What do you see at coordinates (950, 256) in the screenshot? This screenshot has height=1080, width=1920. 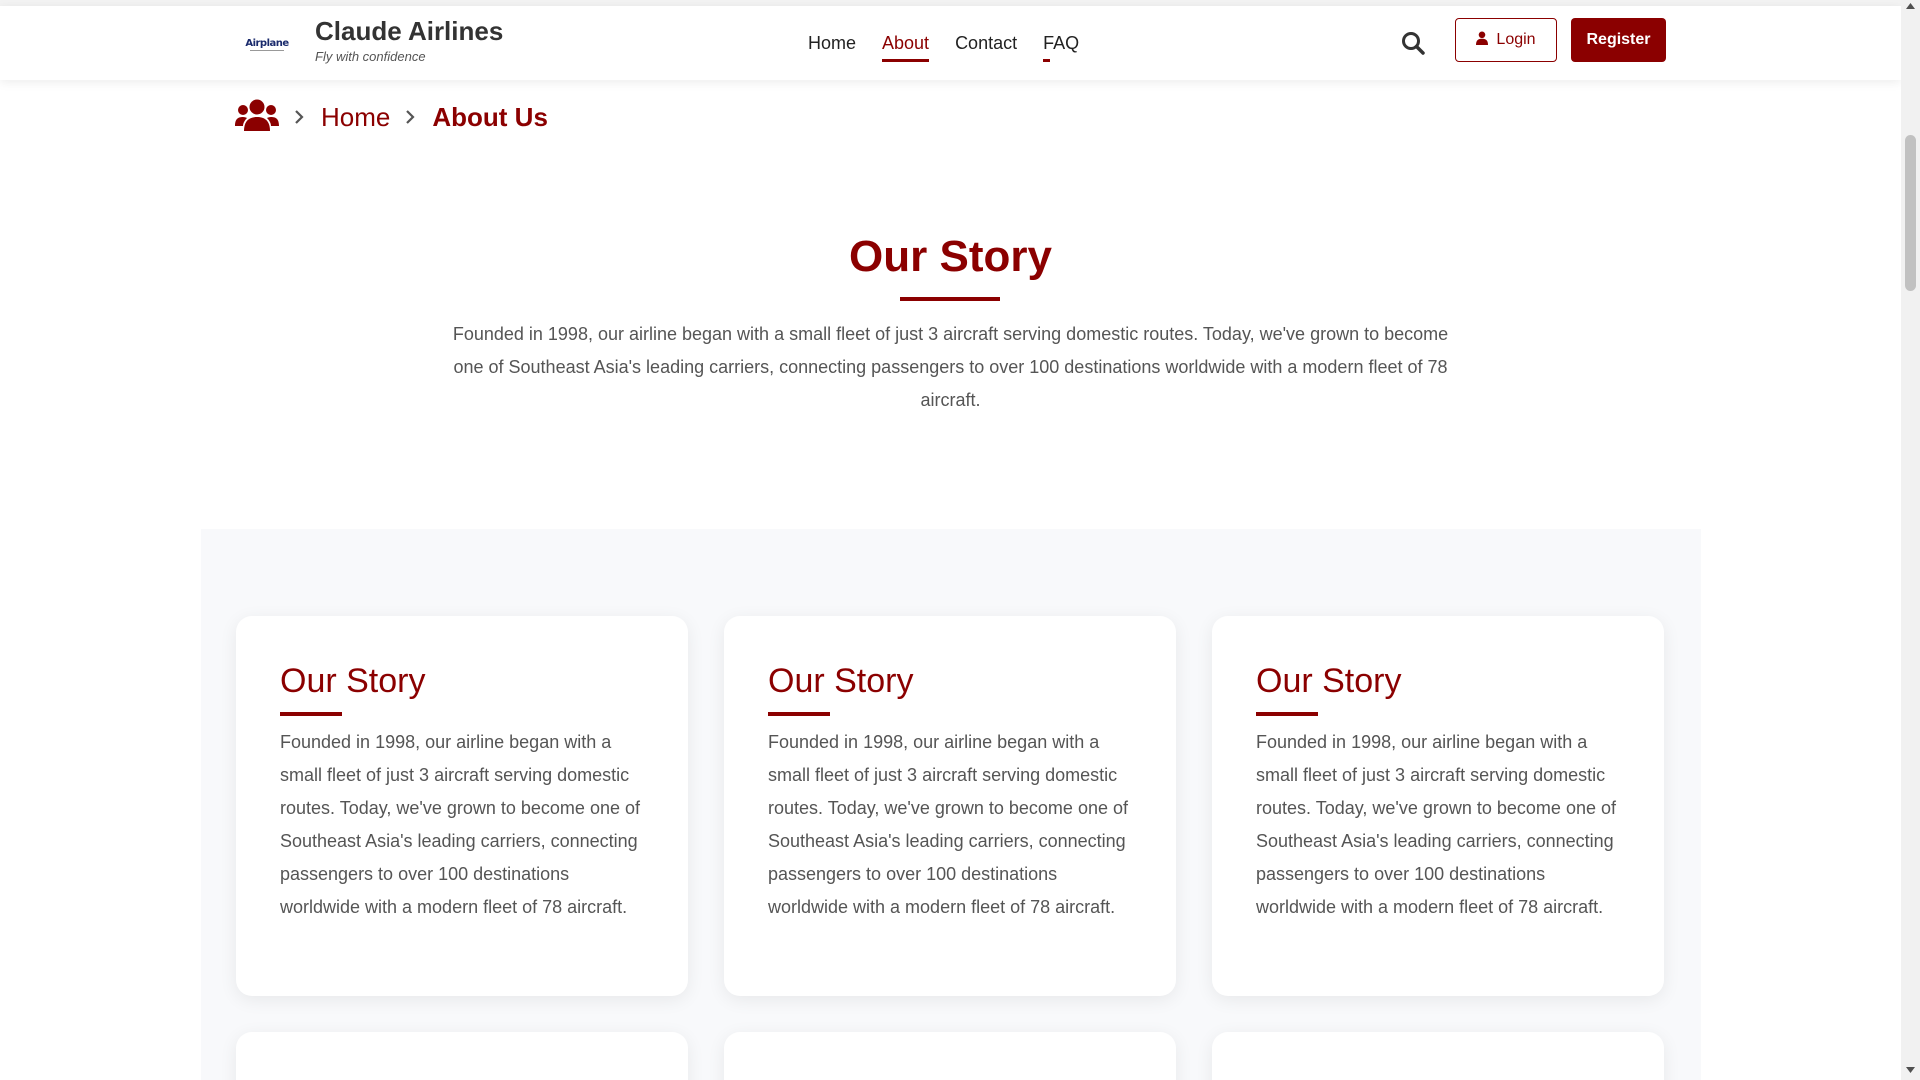 I see `page-title: Our Story` at bounding box center [950, 256].